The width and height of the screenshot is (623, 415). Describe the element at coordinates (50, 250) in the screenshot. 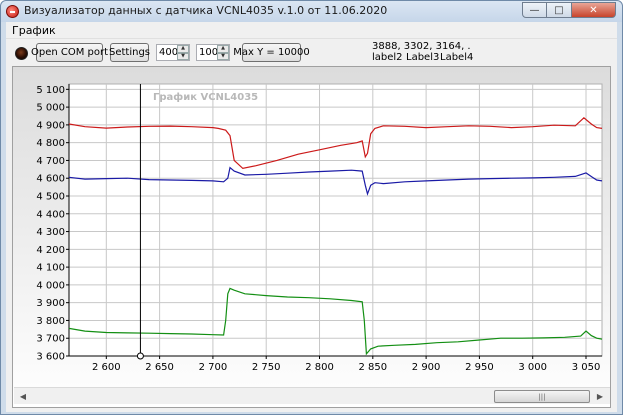

I see `y-tick-label: 4 200` at that location.